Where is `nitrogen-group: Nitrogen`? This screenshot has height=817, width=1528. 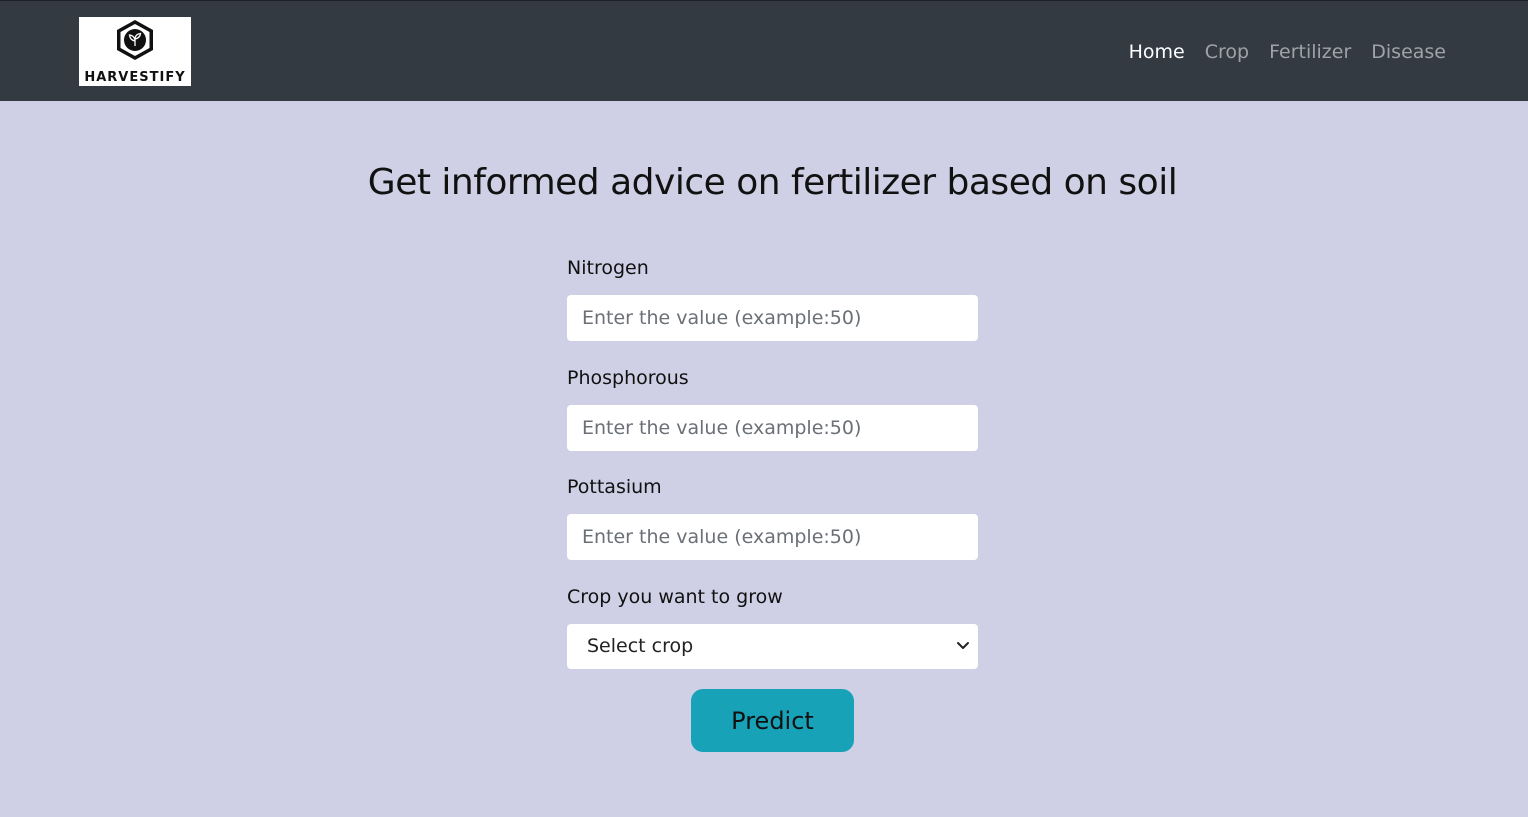
nitrogen-group: Nitrogen is located at coordinates (772, 310).